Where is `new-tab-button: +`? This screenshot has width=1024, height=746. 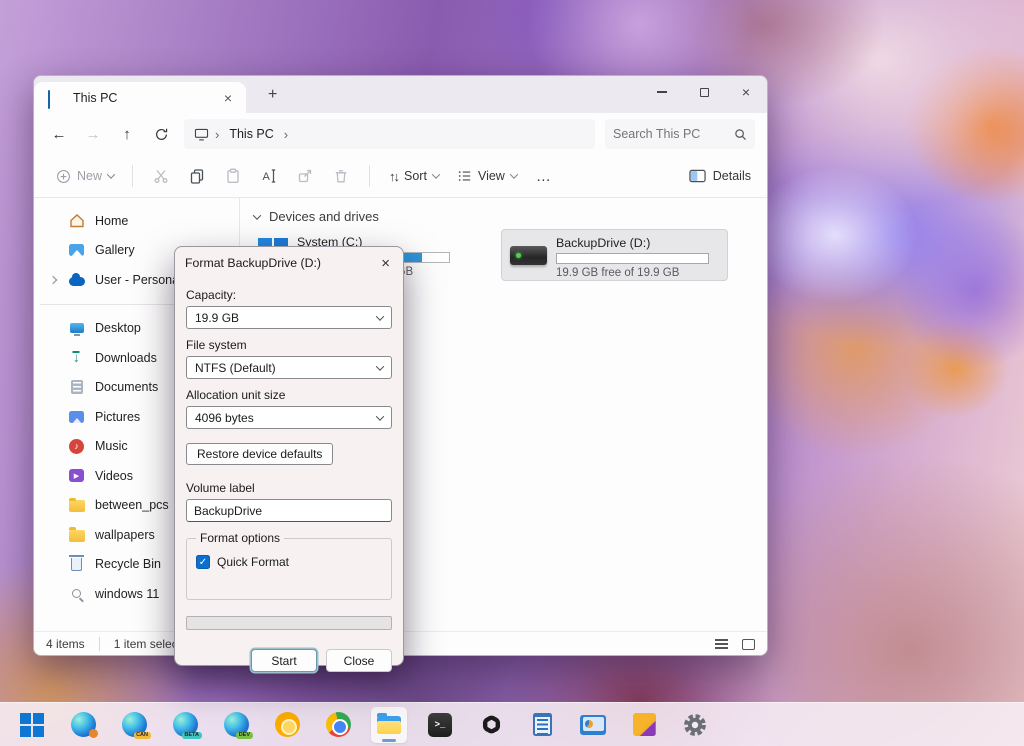
new-tab-button: + is located at coordinates (272, 95).